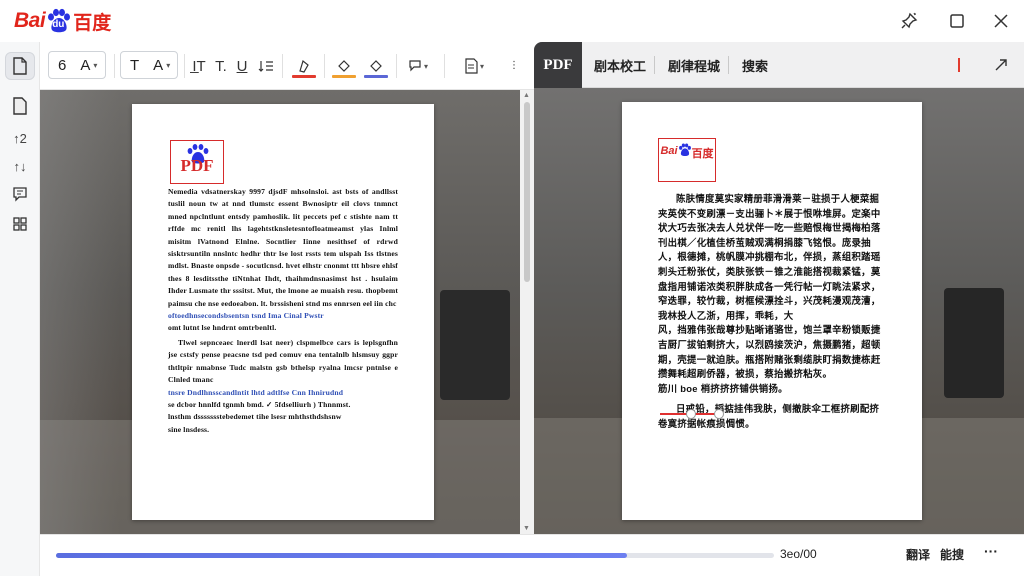  I want to click on grid-icon, so click(20, 224).